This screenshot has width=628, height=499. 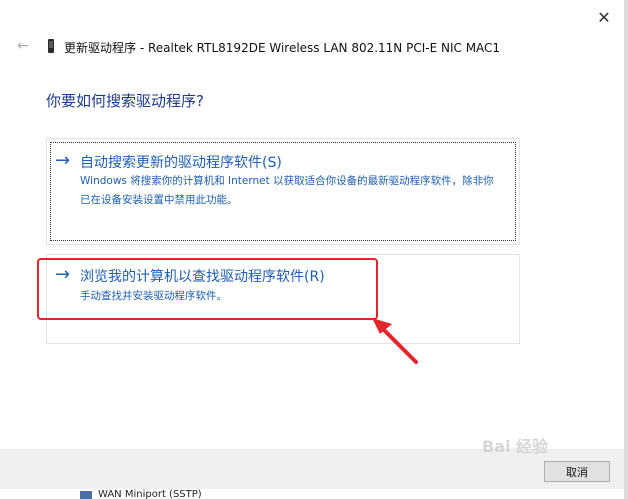 I want to click on close-button: ✕, so click(x=604, y=17).